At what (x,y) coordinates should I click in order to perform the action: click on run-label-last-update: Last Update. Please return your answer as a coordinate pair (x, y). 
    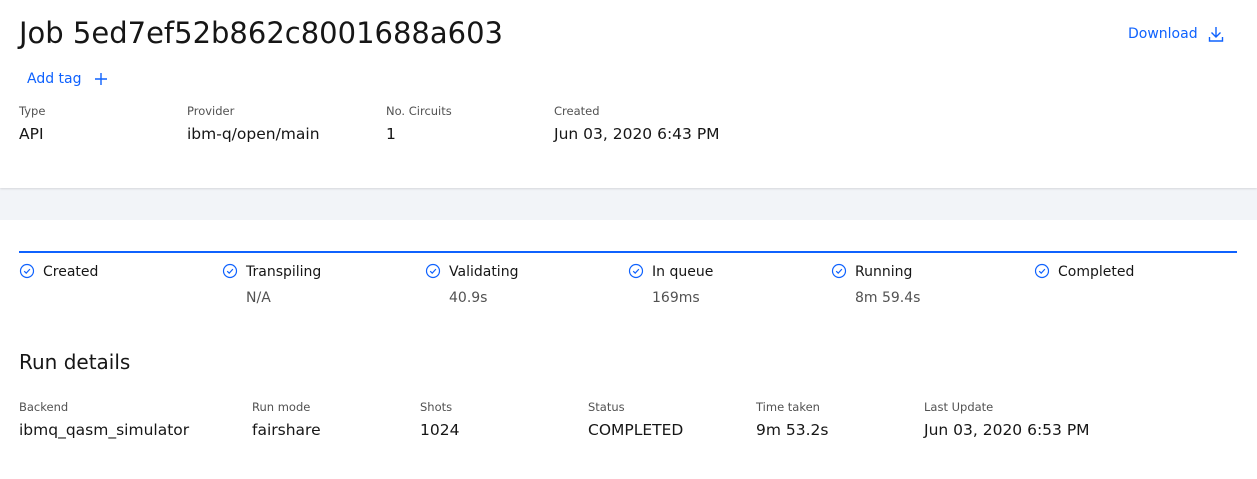
    Looking at the image, I should click on (959, 407).